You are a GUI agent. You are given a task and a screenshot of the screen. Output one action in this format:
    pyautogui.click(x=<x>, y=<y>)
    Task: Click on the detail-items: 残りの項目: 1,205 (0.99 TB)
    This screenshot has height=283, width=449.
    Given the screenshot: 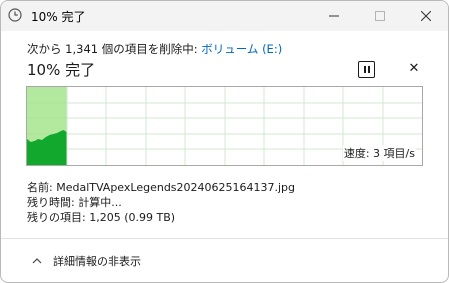 What is the action you would take?
    pyautogui.click(x=101, y=217)
    